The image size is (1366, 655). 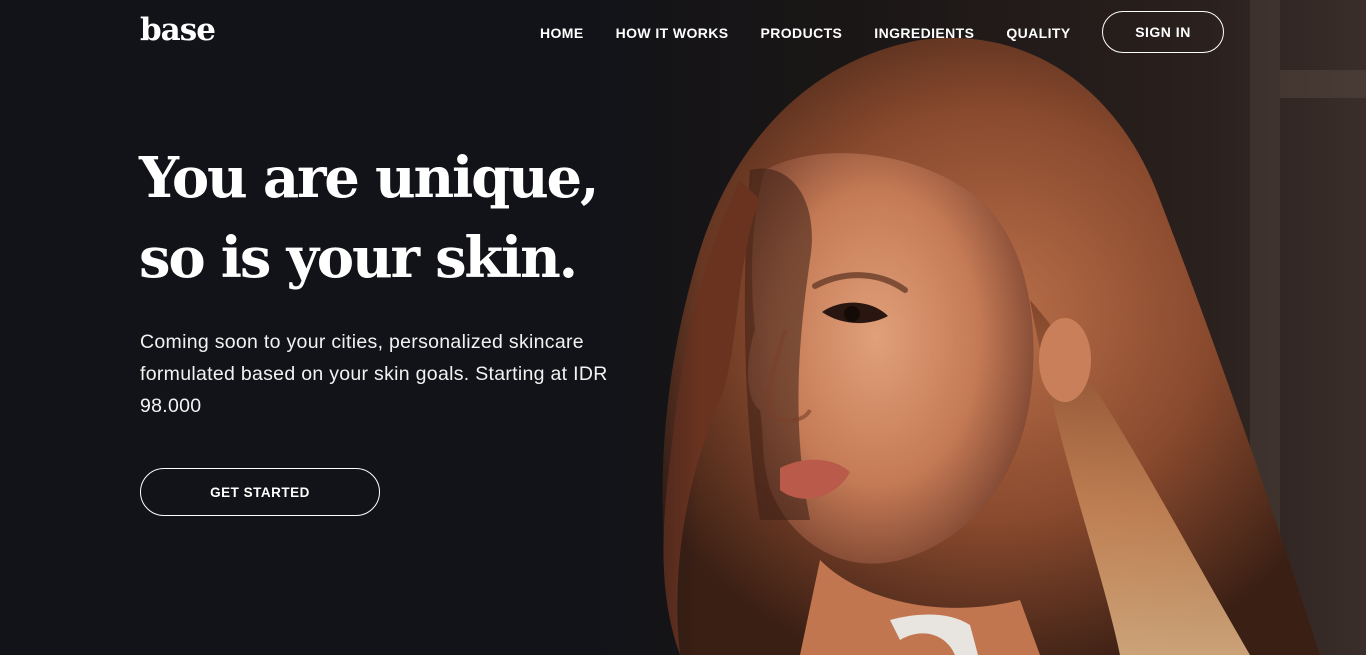 What do you see at coordinates (178, 30) in the screenshot?
I see `brand-logo: base` at bounding box center [178, 30].